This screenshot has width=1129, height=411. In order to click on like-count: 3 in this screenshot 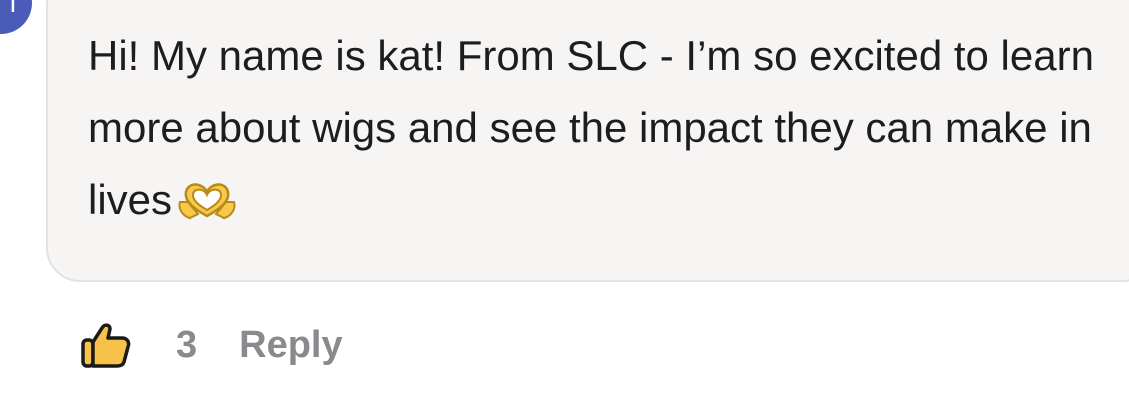, I will do `click(187, 344)`.